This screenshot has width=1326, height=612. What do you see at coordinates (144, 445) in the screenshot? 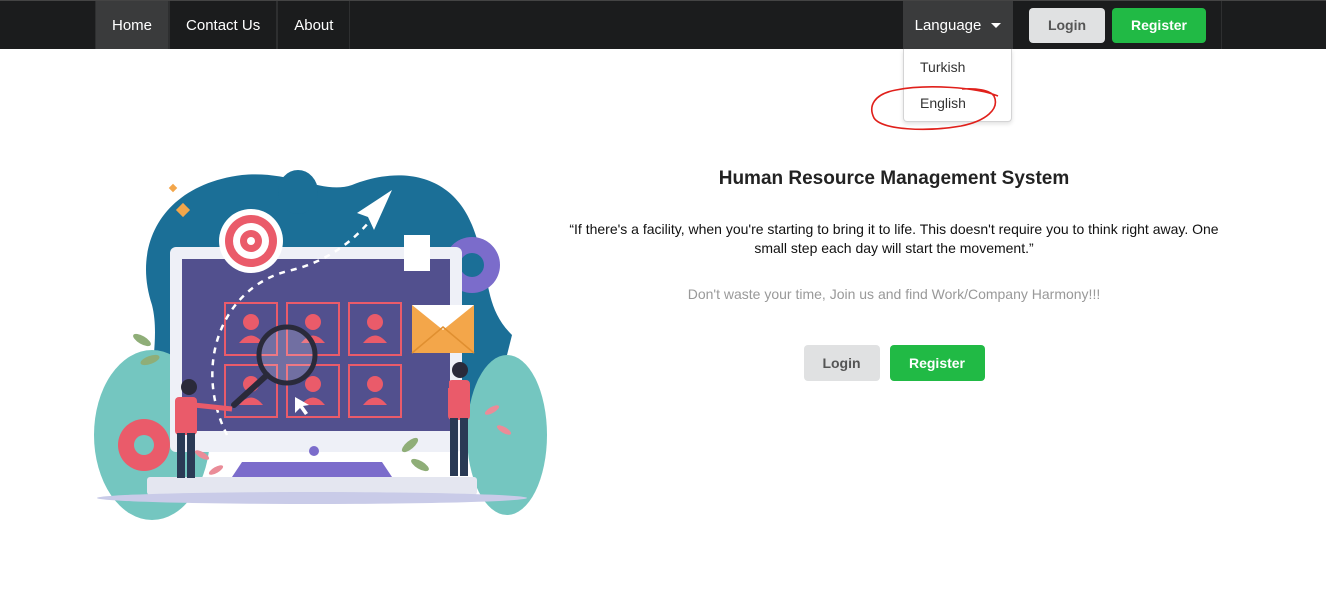
I see `gear-icon-red` at bounding box center [144, 445].